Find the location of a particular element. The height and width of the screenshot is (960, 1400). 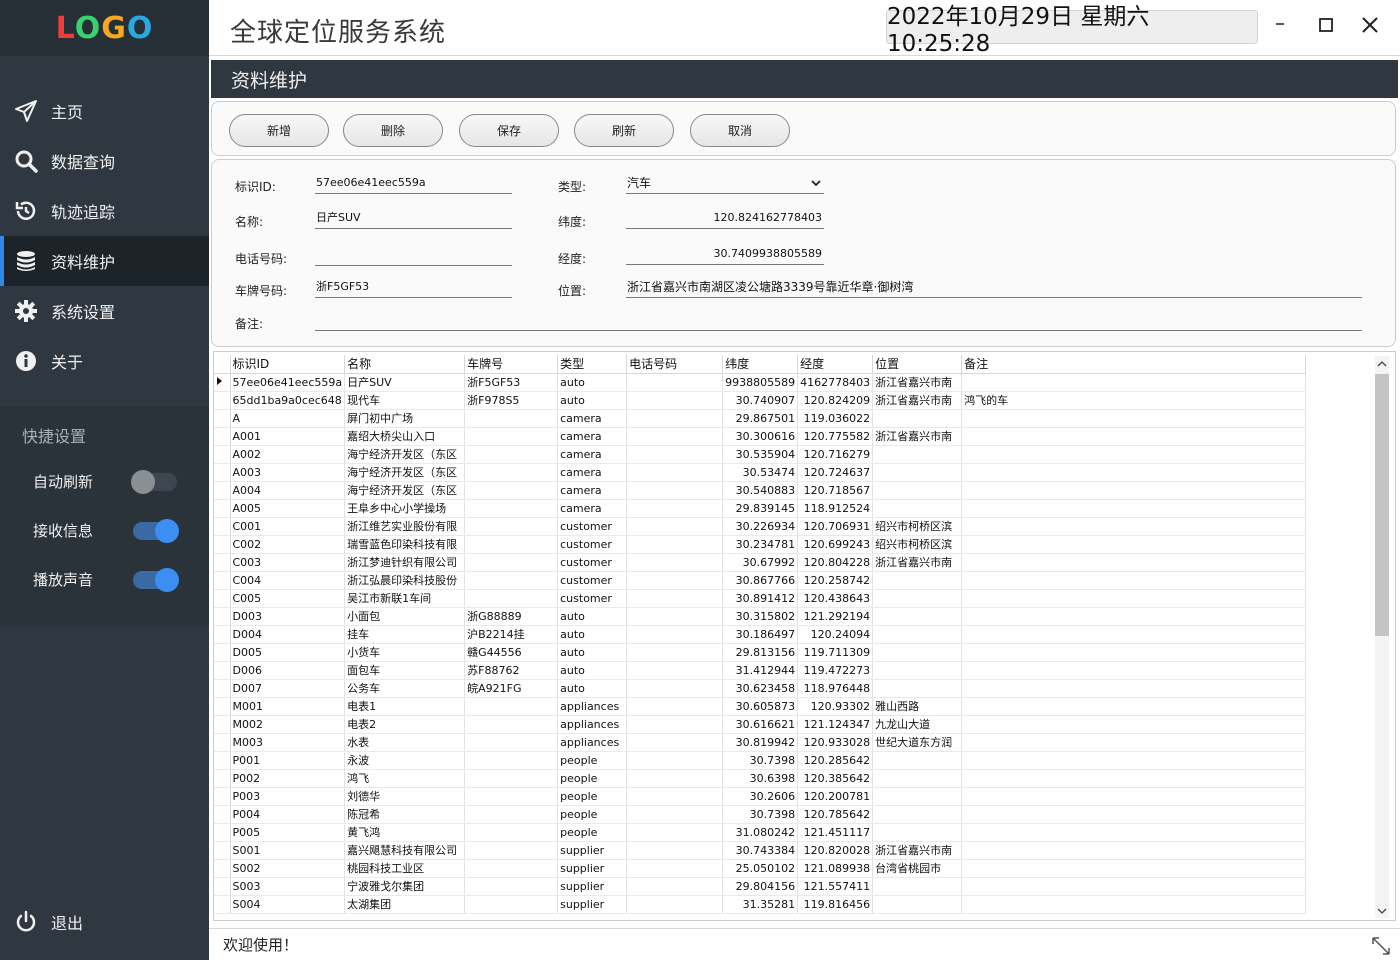

table-cell: 120.804228 is located at coordinates (835, 562).